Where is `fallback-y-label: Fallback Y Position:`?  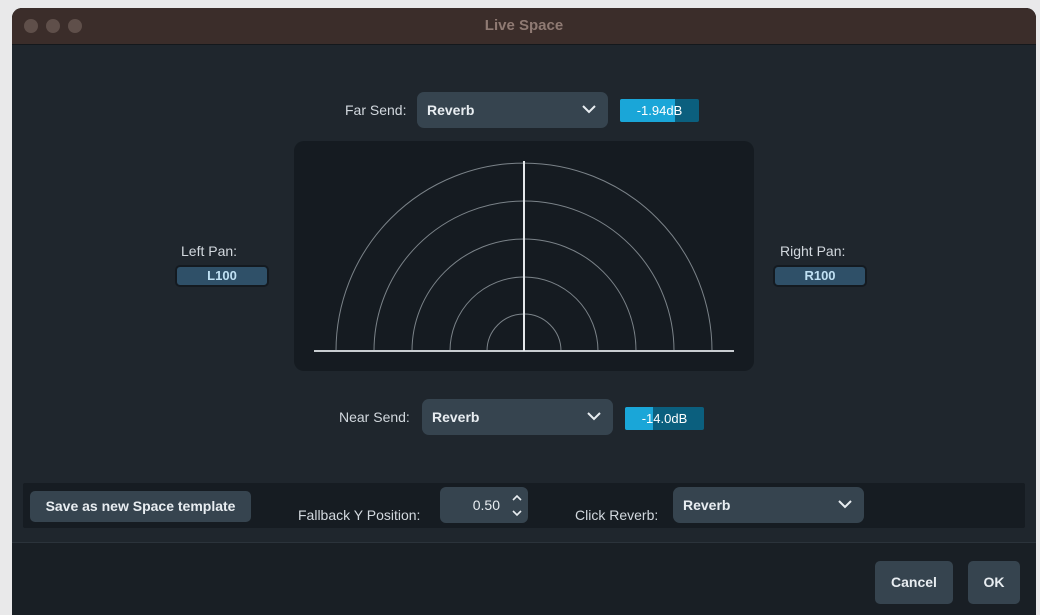 fallback-y-label: Fallback Y Position: is located at coordinates (359, 515).